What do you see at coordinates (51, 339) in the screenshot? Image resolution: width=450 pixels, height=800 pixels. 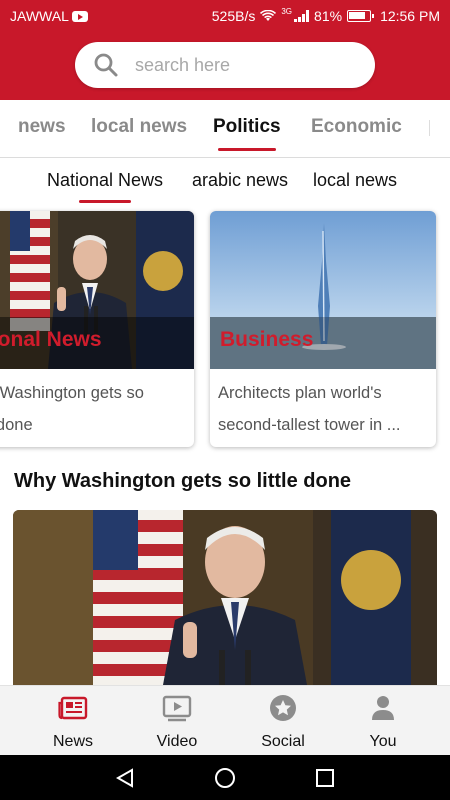 I see `card-category-label: National News` at bounding box center [51, 339].